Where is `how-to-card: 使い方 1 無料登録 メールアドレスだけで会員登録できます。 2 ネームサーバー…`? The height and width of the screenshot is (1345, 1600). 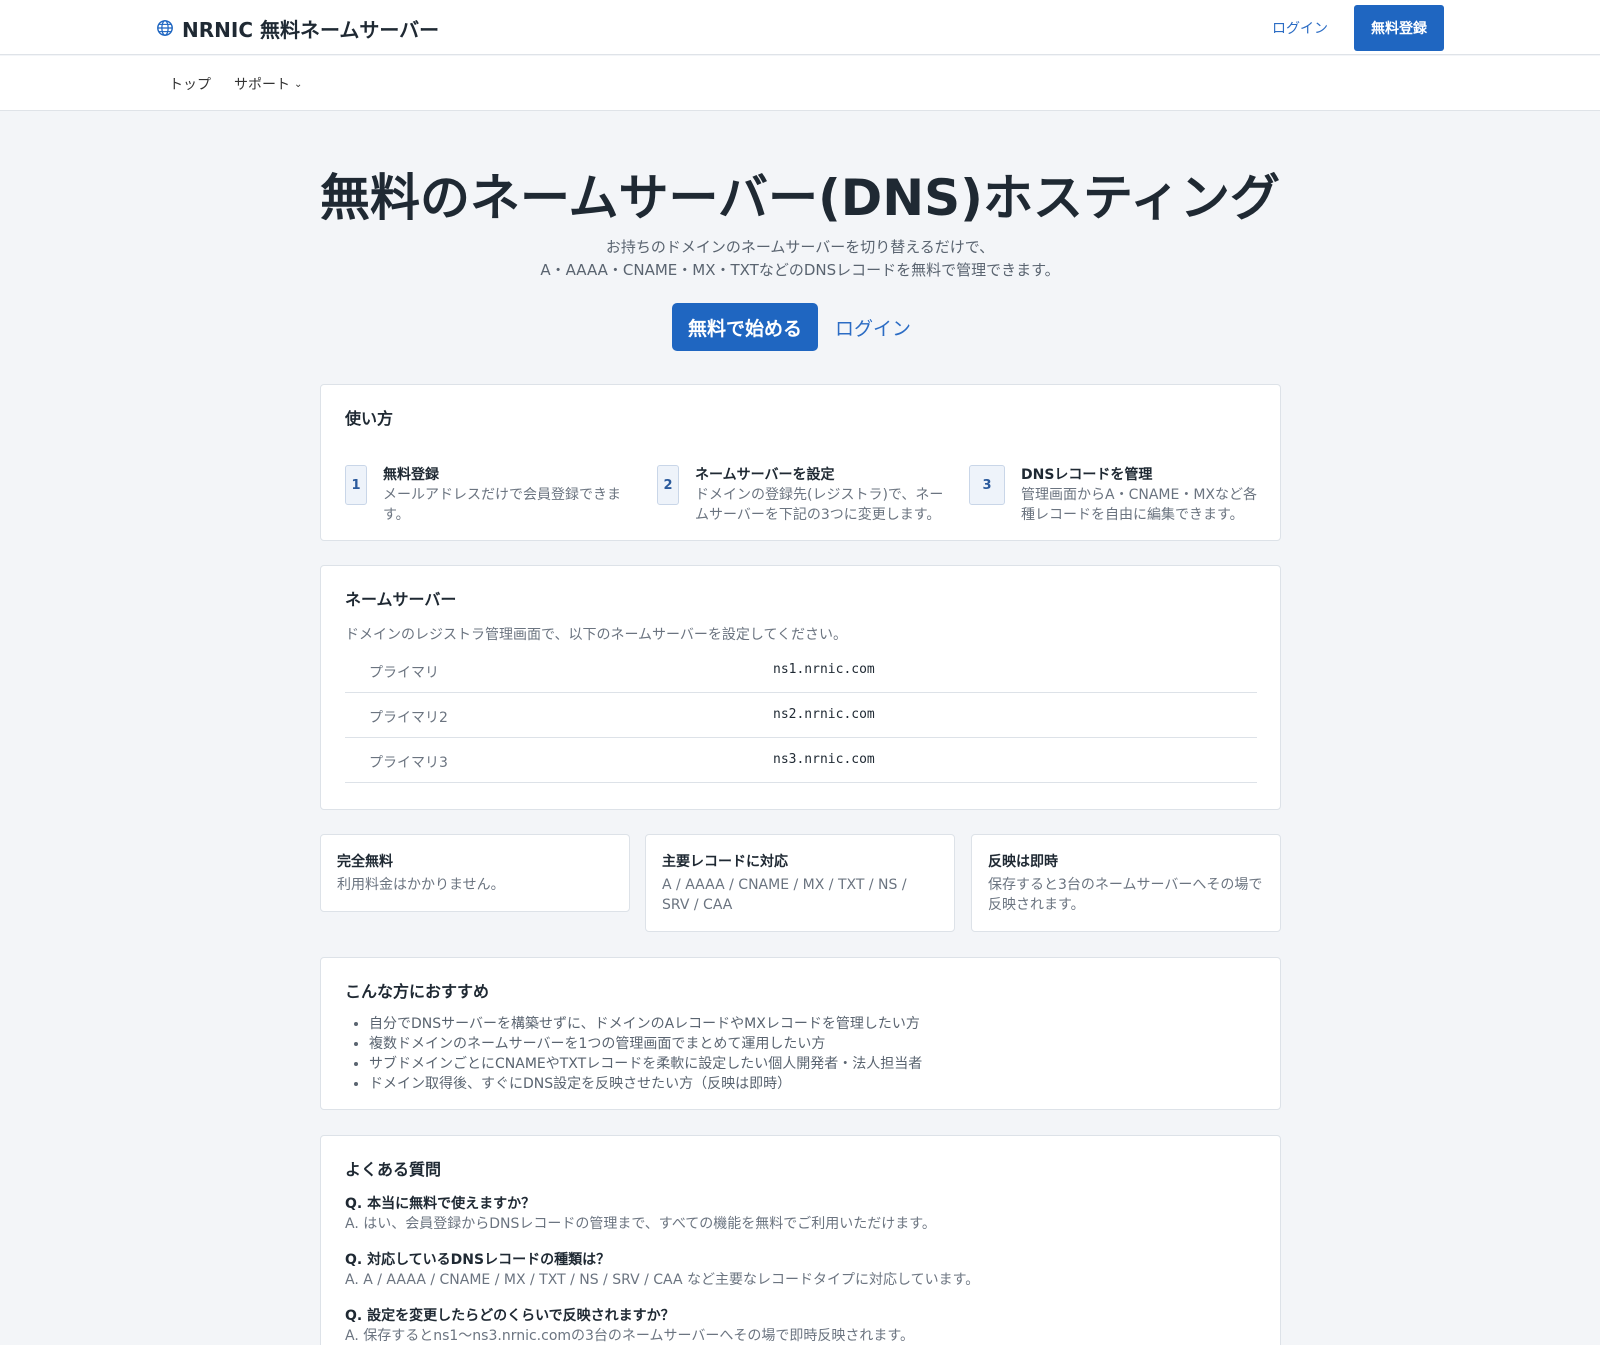
how-to-card: 使い方 1 無料登録 メールアドレスだけで会員登録できます。 2 ネームサーバー… is located at coordinates (800, 462).